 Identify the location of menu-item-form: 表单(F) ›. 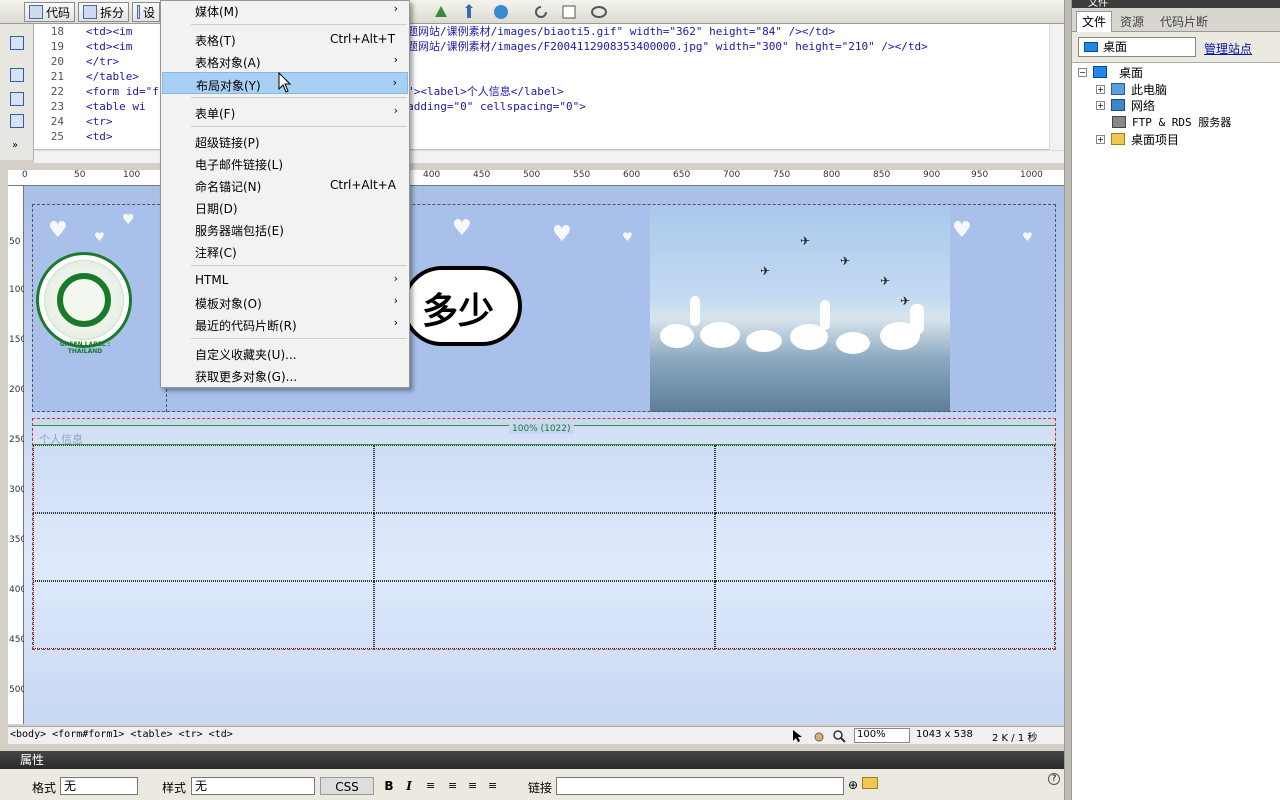
(285, 112).